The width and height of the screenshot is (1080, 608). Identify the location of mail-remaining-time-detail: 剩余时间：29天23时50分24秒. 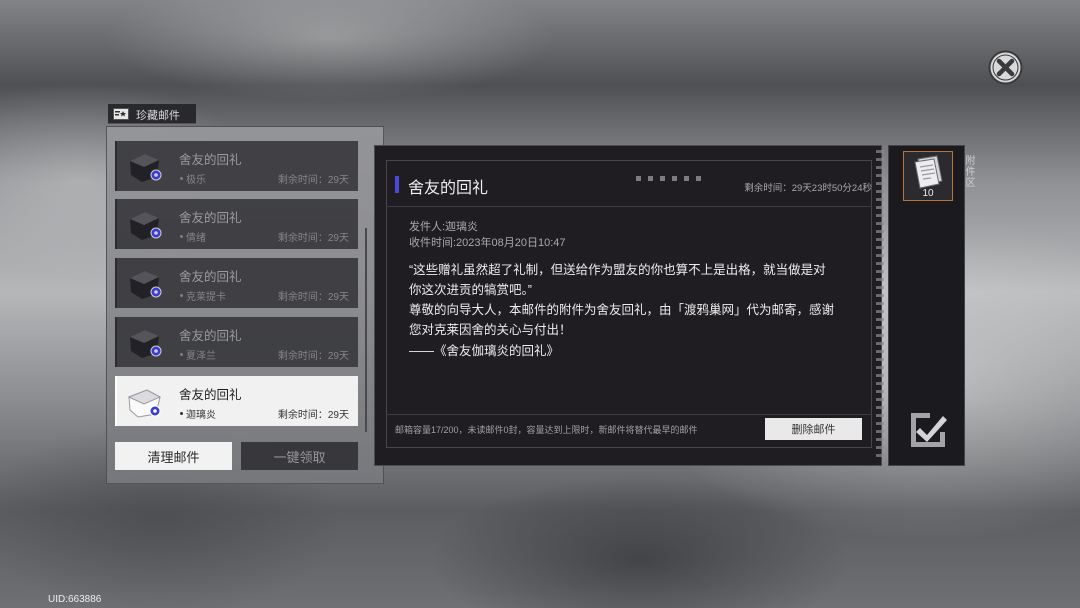
(808, 188).